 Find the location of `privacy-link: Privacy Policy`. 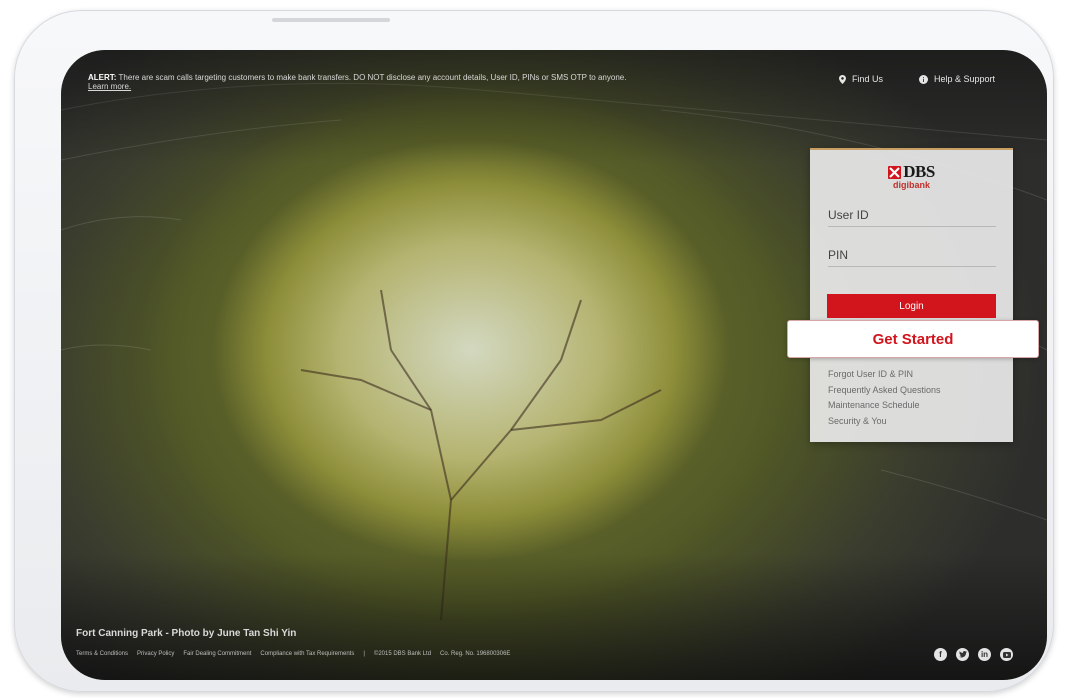

privacy-link: Privacy Policy is located at coordinates (155, 654).